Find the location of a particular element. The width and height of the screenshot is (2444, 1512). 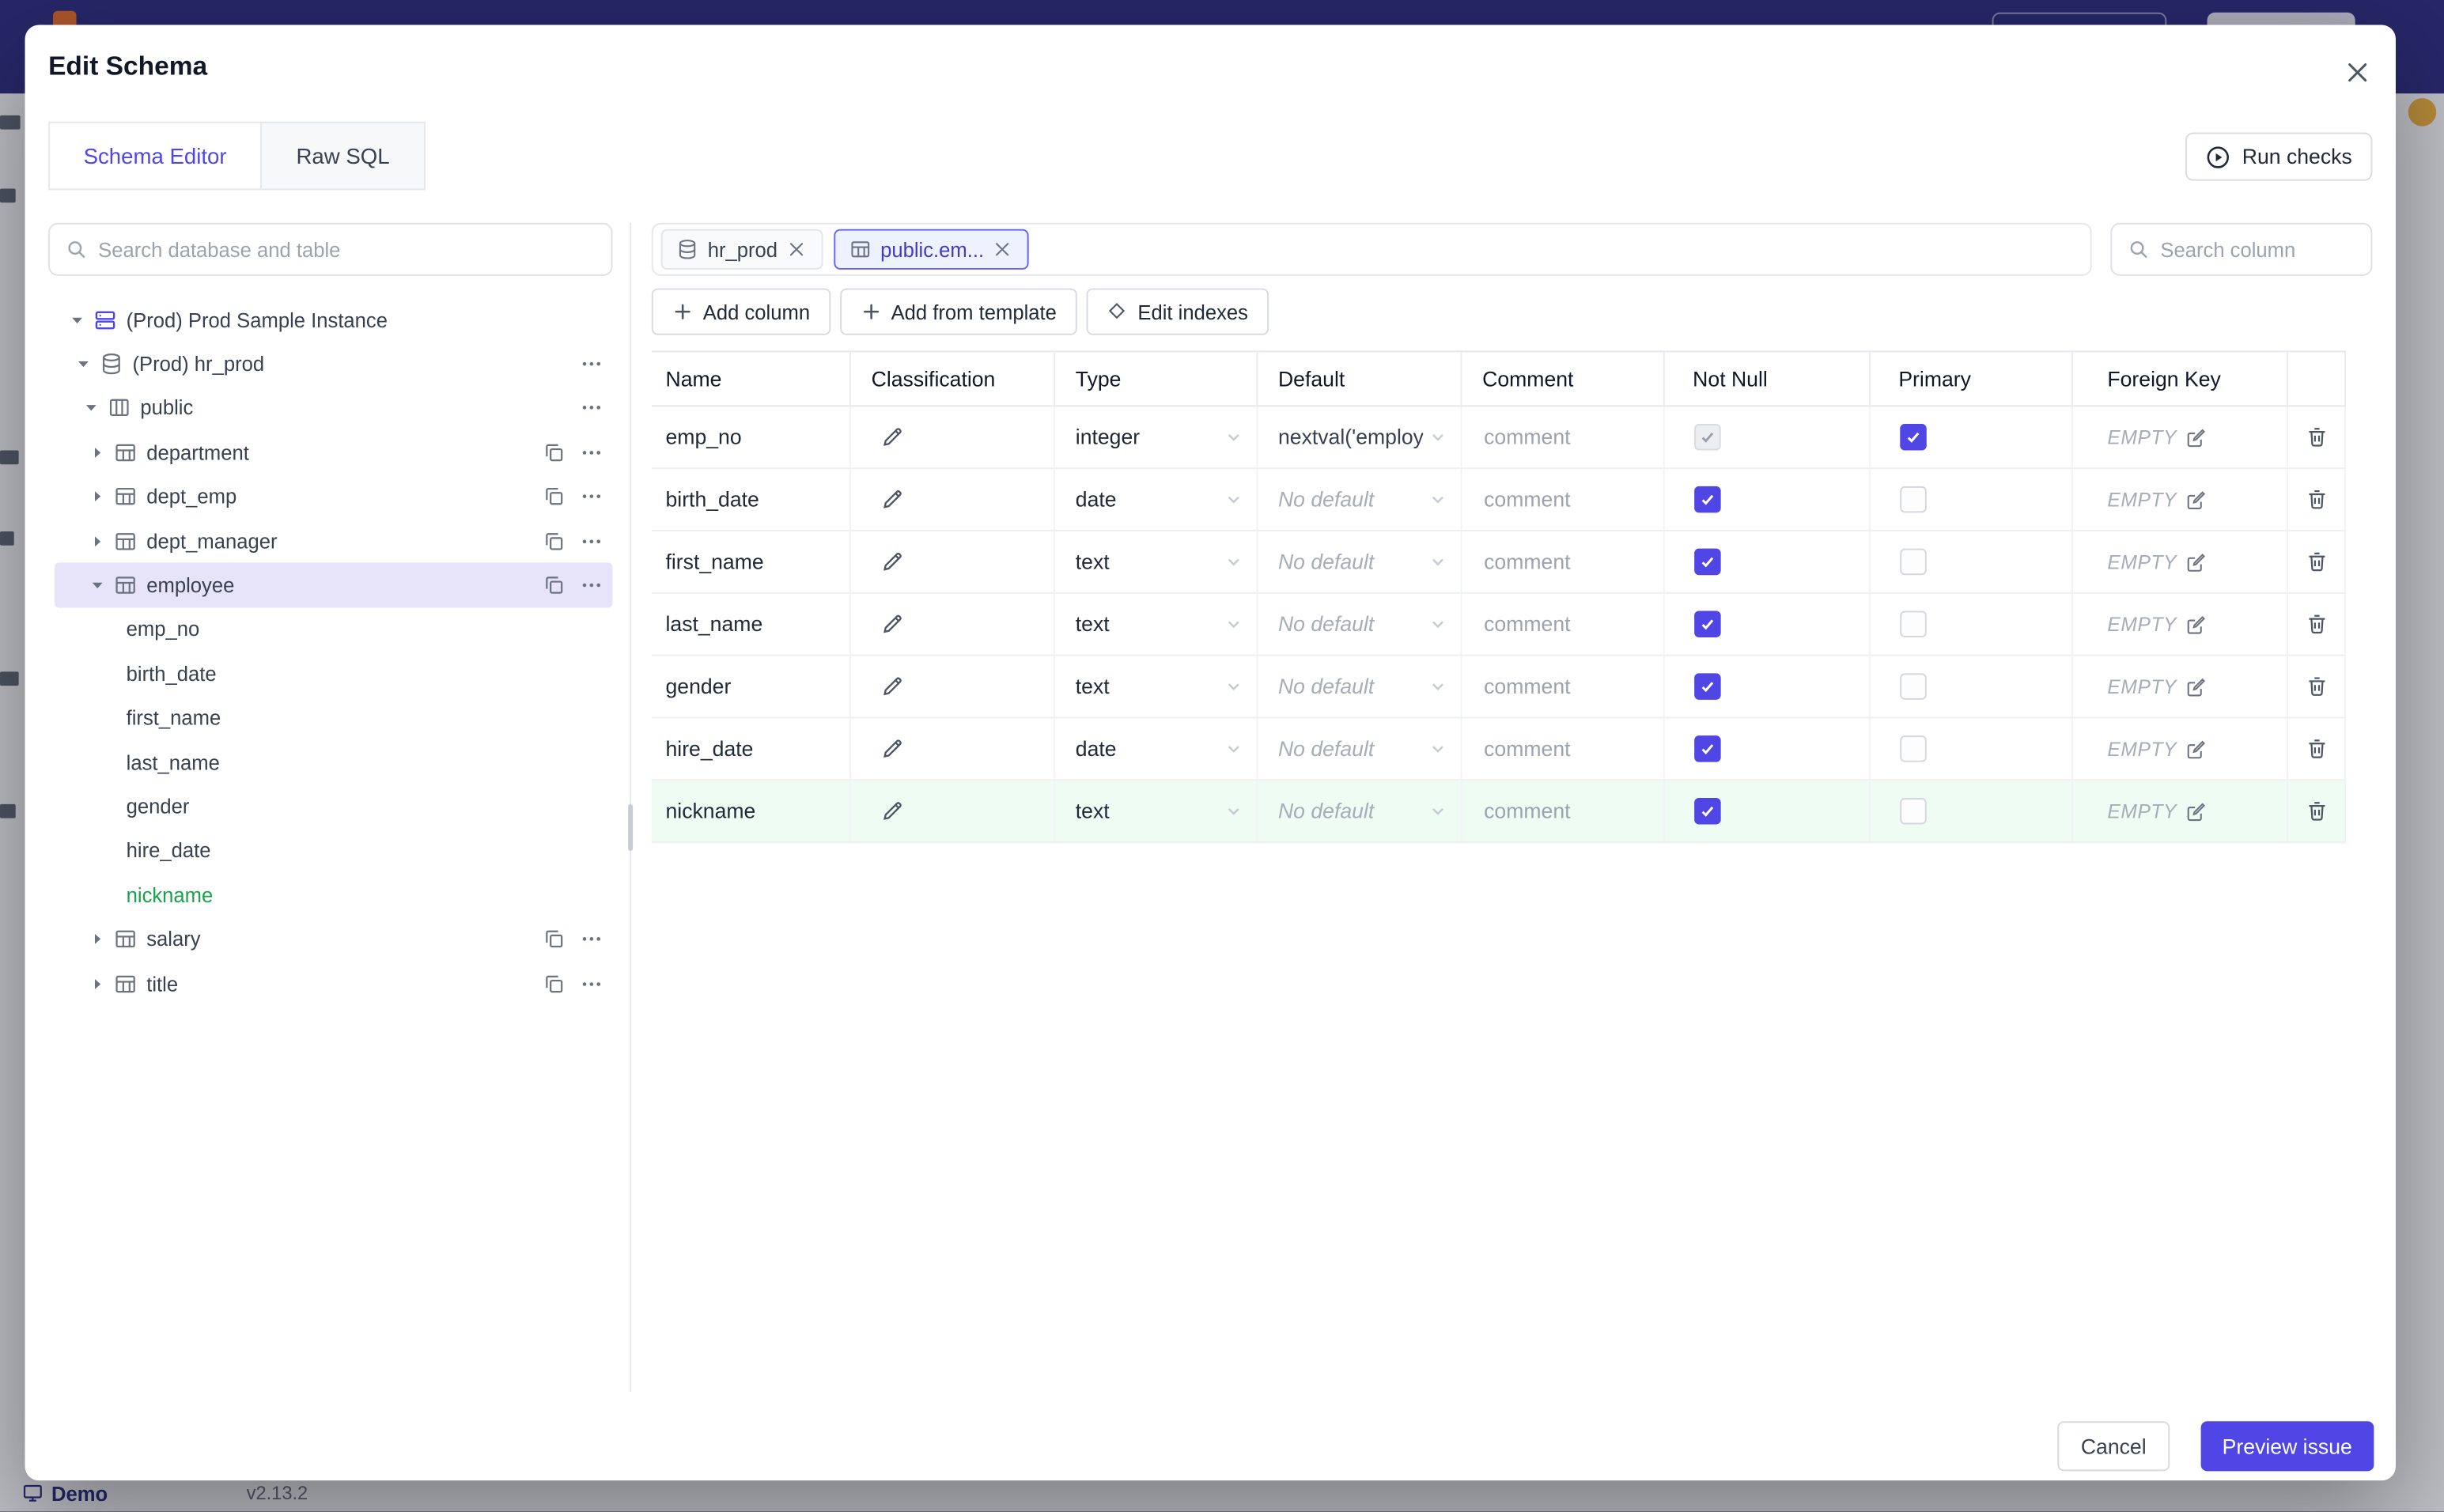

chip-database-hr-prod: hr_prod is located at coordinates (741, 250).